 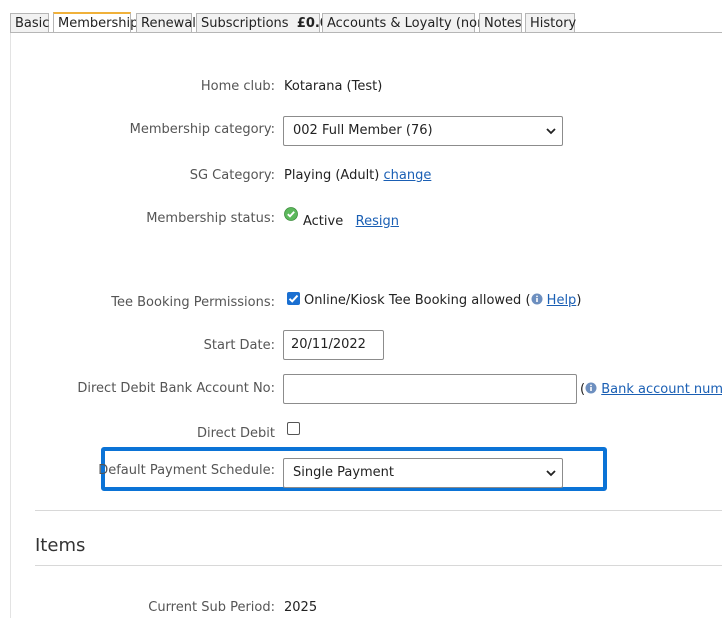 What do you see at coordinates (366, 32) in the screenshot?
I see `tab-divider` at bounding box center [366, 32].